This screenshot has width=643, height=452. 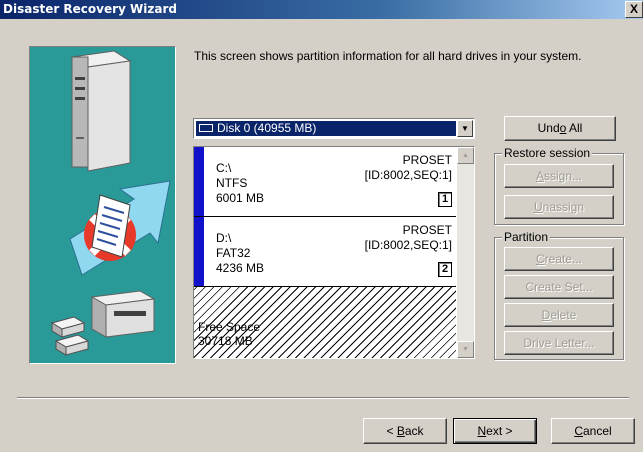 I want to click on restore-session-group: Restore session Assign... Unassign, so click(x=559, y=185).